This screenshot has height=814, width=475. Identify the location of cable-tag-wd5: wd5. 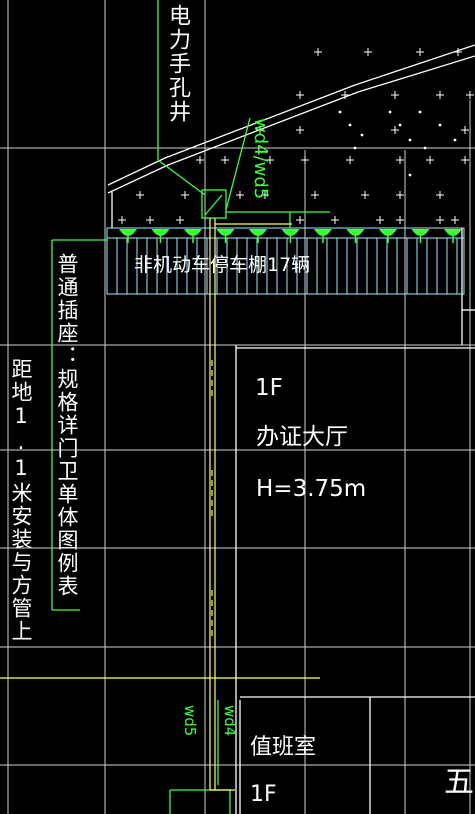
(190, 721).